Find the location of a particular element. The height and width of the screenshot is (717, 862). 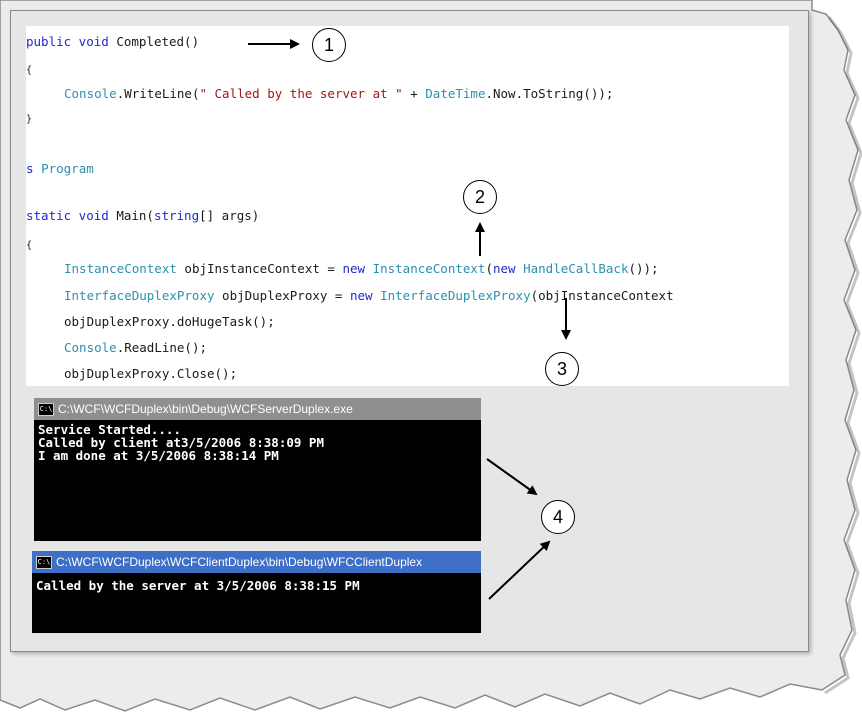

code-text: [] args) is located at coordinates (229, 215).